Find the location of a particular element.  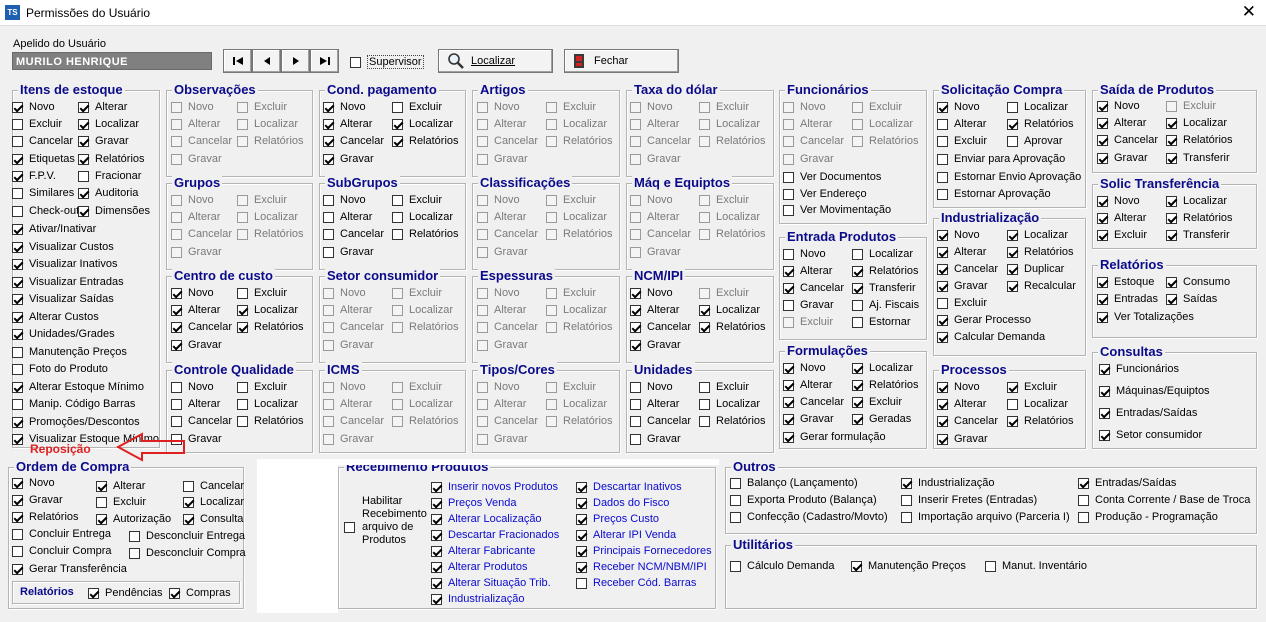

receber-cod-barras-checkbox: Receber Cód. Barras is located at coordinates (636, 583).